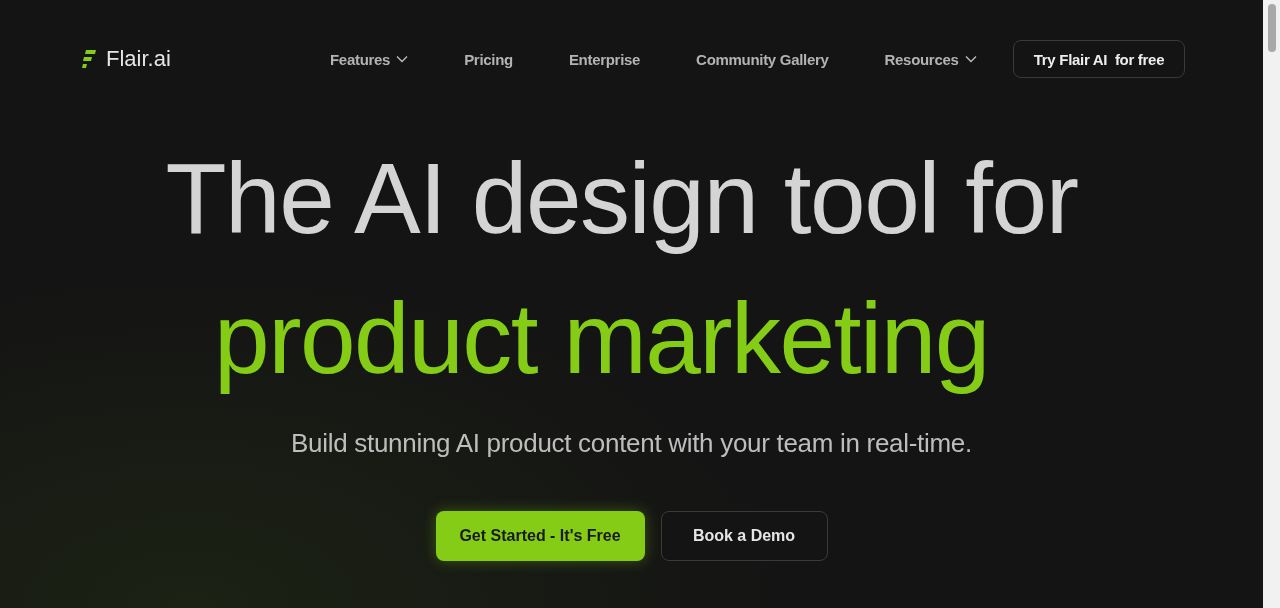 This screenshot has width=1280, height=608. Describe the element at coordinates (621, 198) in the screenshot. I see `headline: The AI design tool for` at that location.